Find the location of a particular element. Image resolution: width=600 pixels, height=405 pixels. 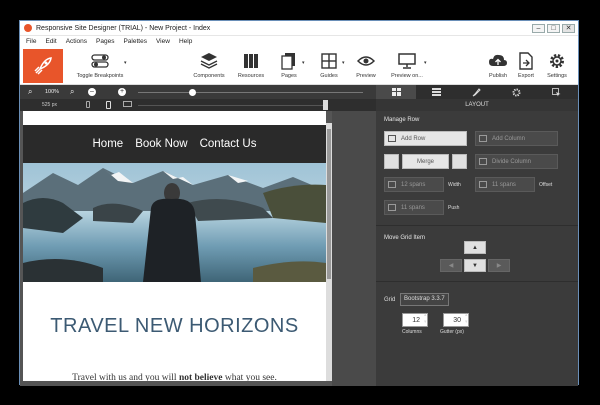

move-grid-item-title: Move Grid Item is located at coordinates (405, 238).